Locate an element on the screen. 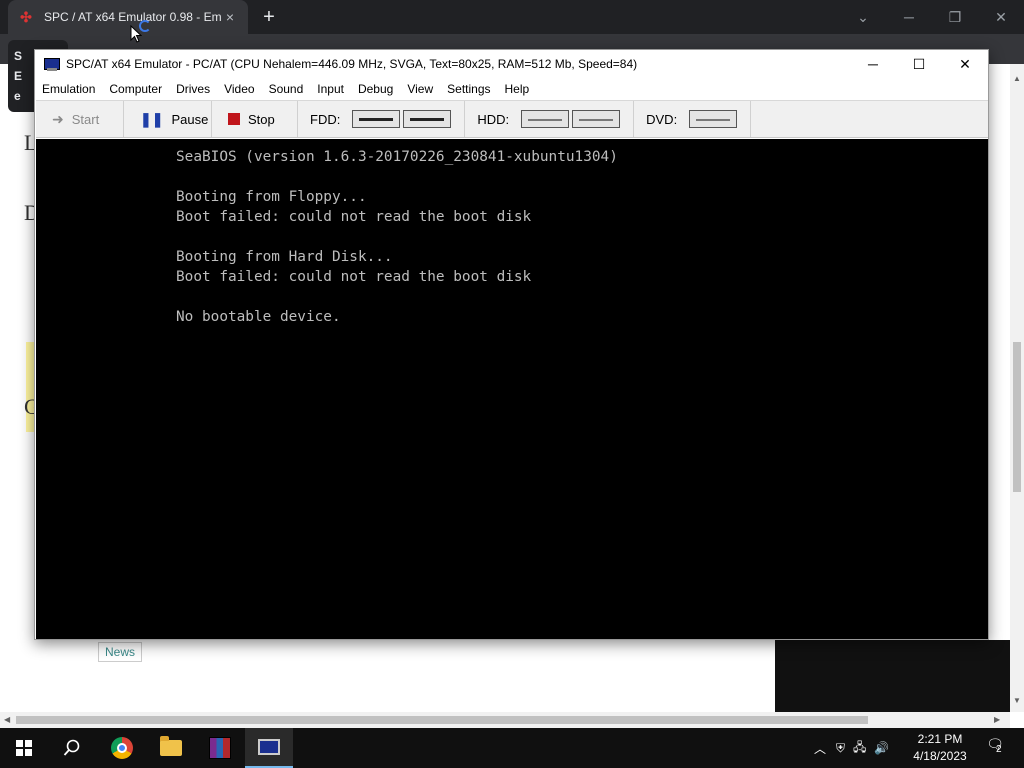 The height and width of the screenshot is (768, 1024). joomla-favicon-icon: ✣ is located at coordinates (26, 16).